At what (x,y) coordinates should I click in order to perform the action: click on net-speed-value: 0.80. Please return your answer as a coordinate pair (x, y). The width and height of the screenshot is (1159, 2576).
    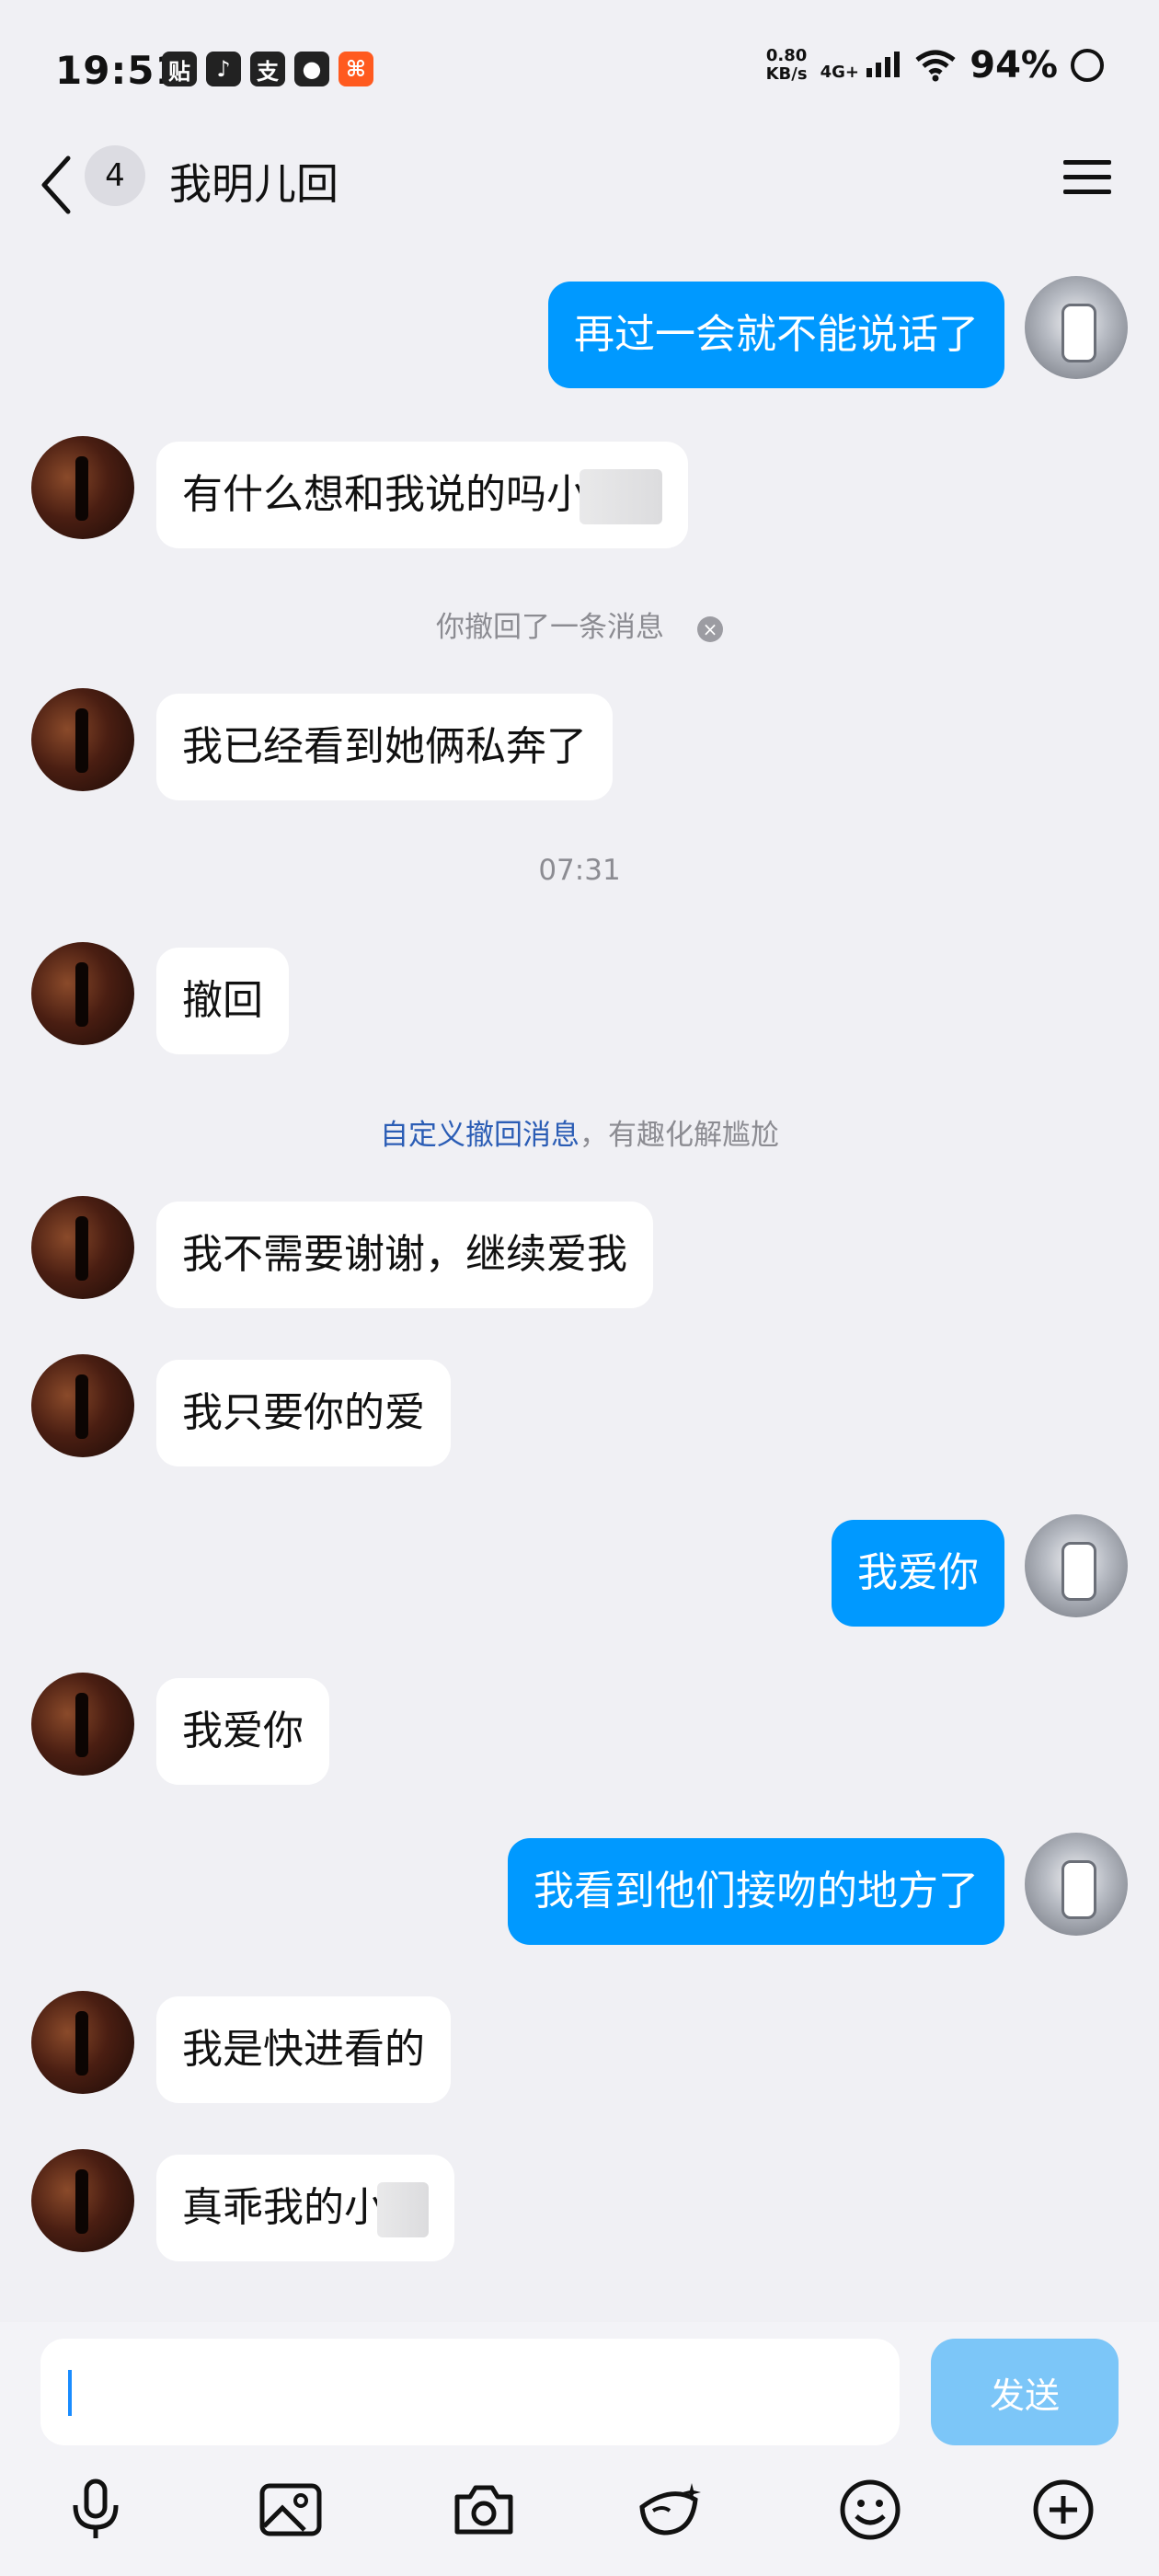
    Looking at the image, I should click on (786, 55).